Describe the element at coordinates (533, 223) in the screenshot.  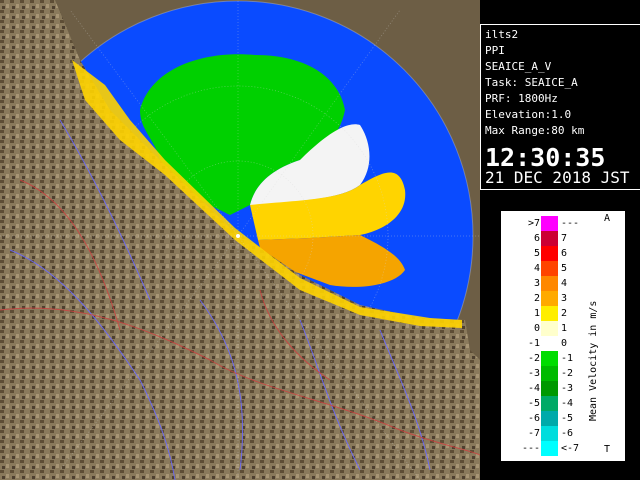
I see `legend-left-label: >7` at that location.